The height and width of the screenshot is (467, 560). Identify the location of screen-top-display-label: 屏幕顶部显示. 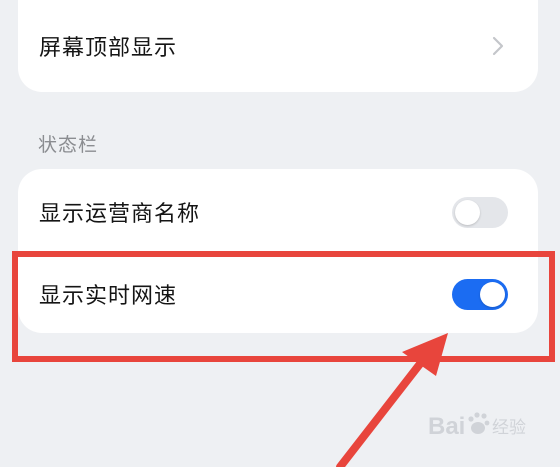
(108, 48).